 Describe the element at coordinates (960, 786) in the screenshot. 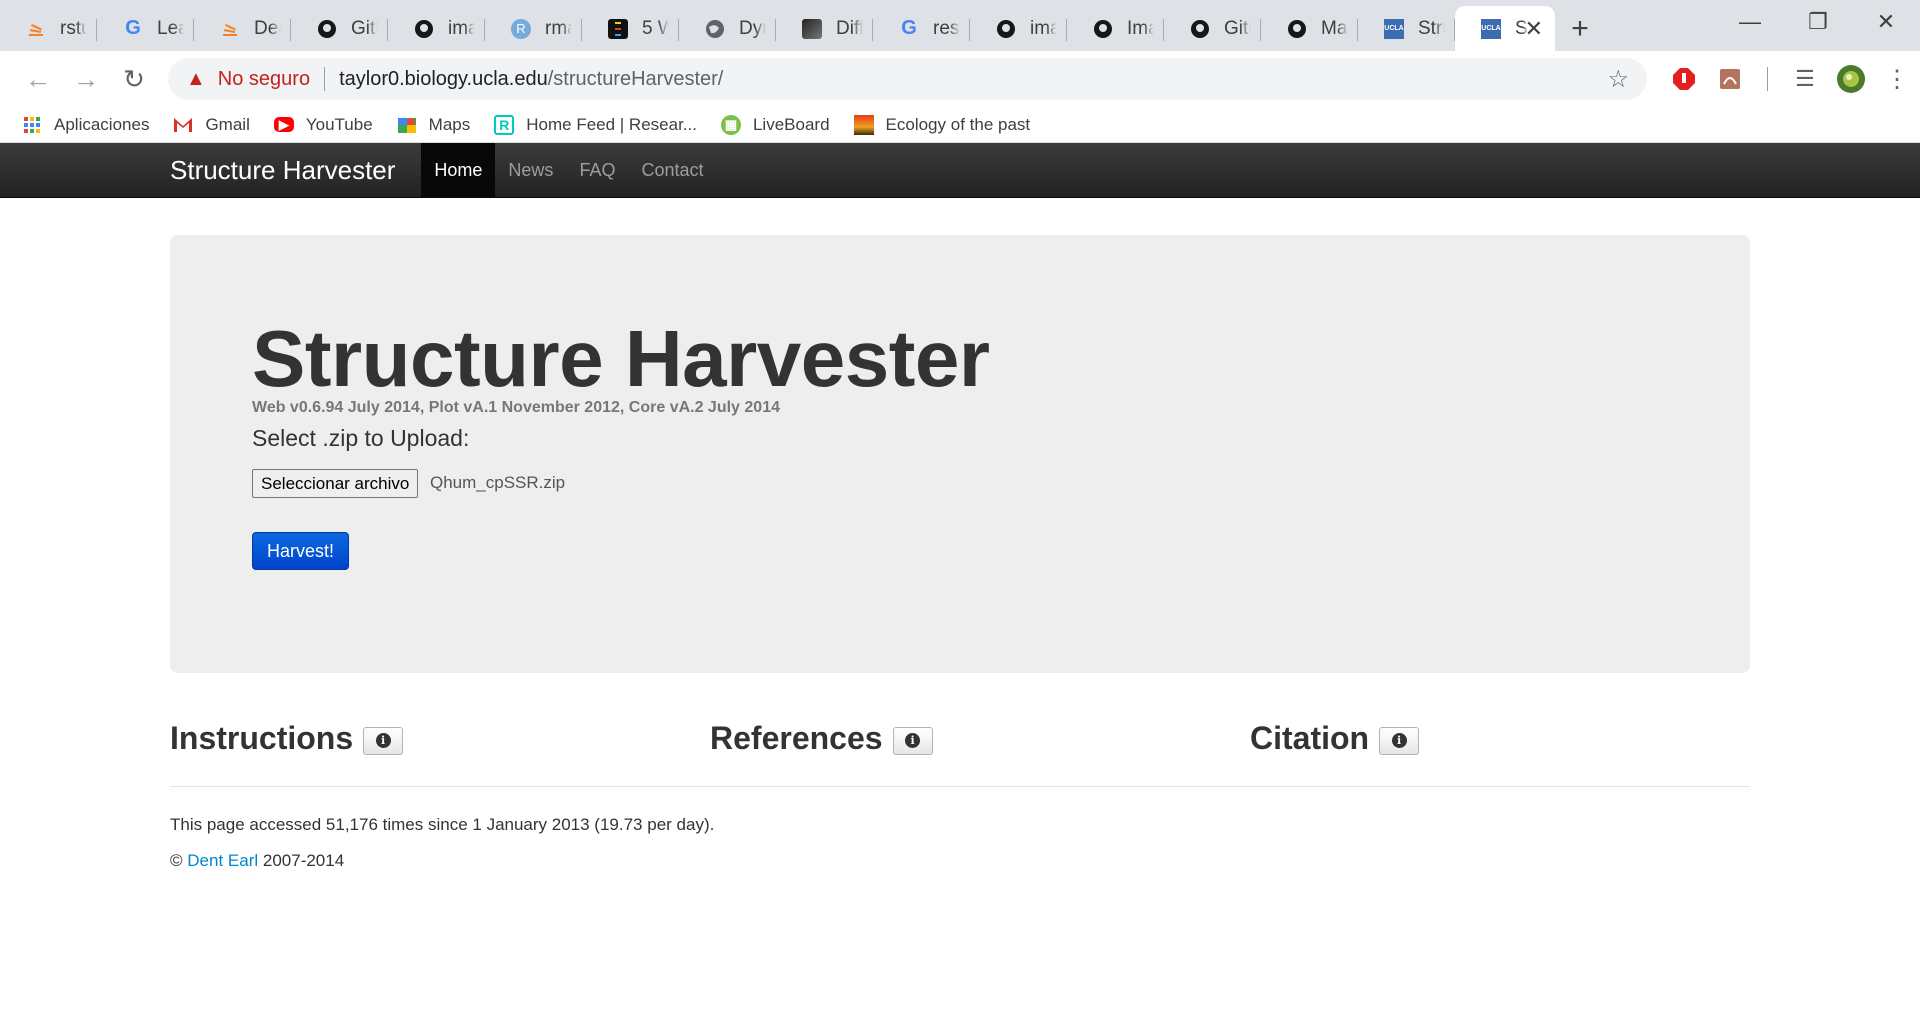

I see `divider` at that location.